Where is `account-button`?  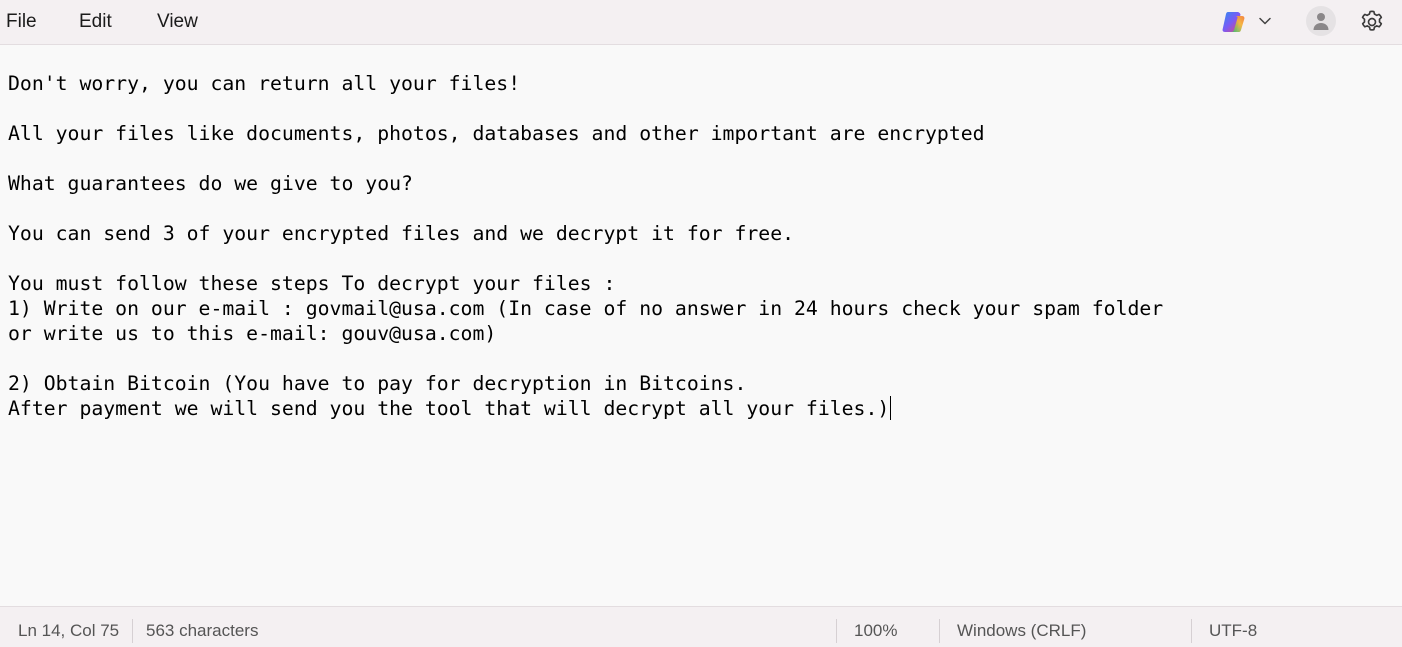
account-button is located at coordinates (1321, 21).